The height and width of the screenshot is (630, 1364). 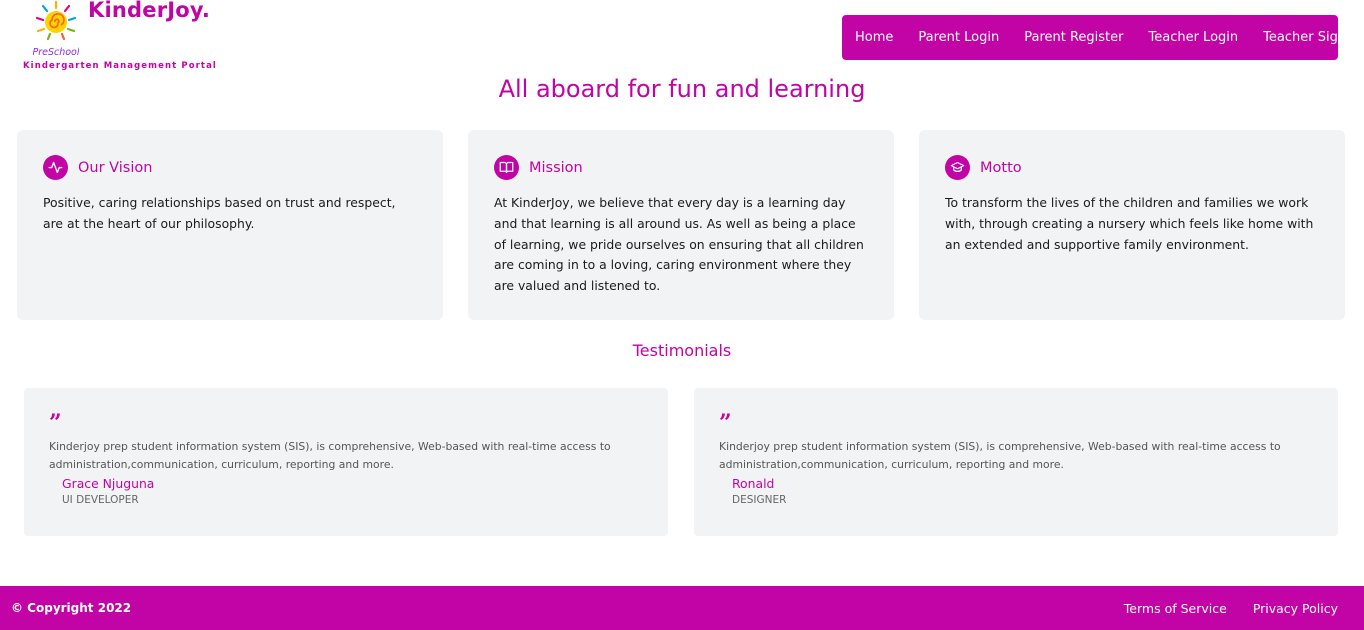 What do you see at coordinates (682, 350) in the screenshot?
I see `testimonials-title: Testimonials` at bounding box center [682, 350].